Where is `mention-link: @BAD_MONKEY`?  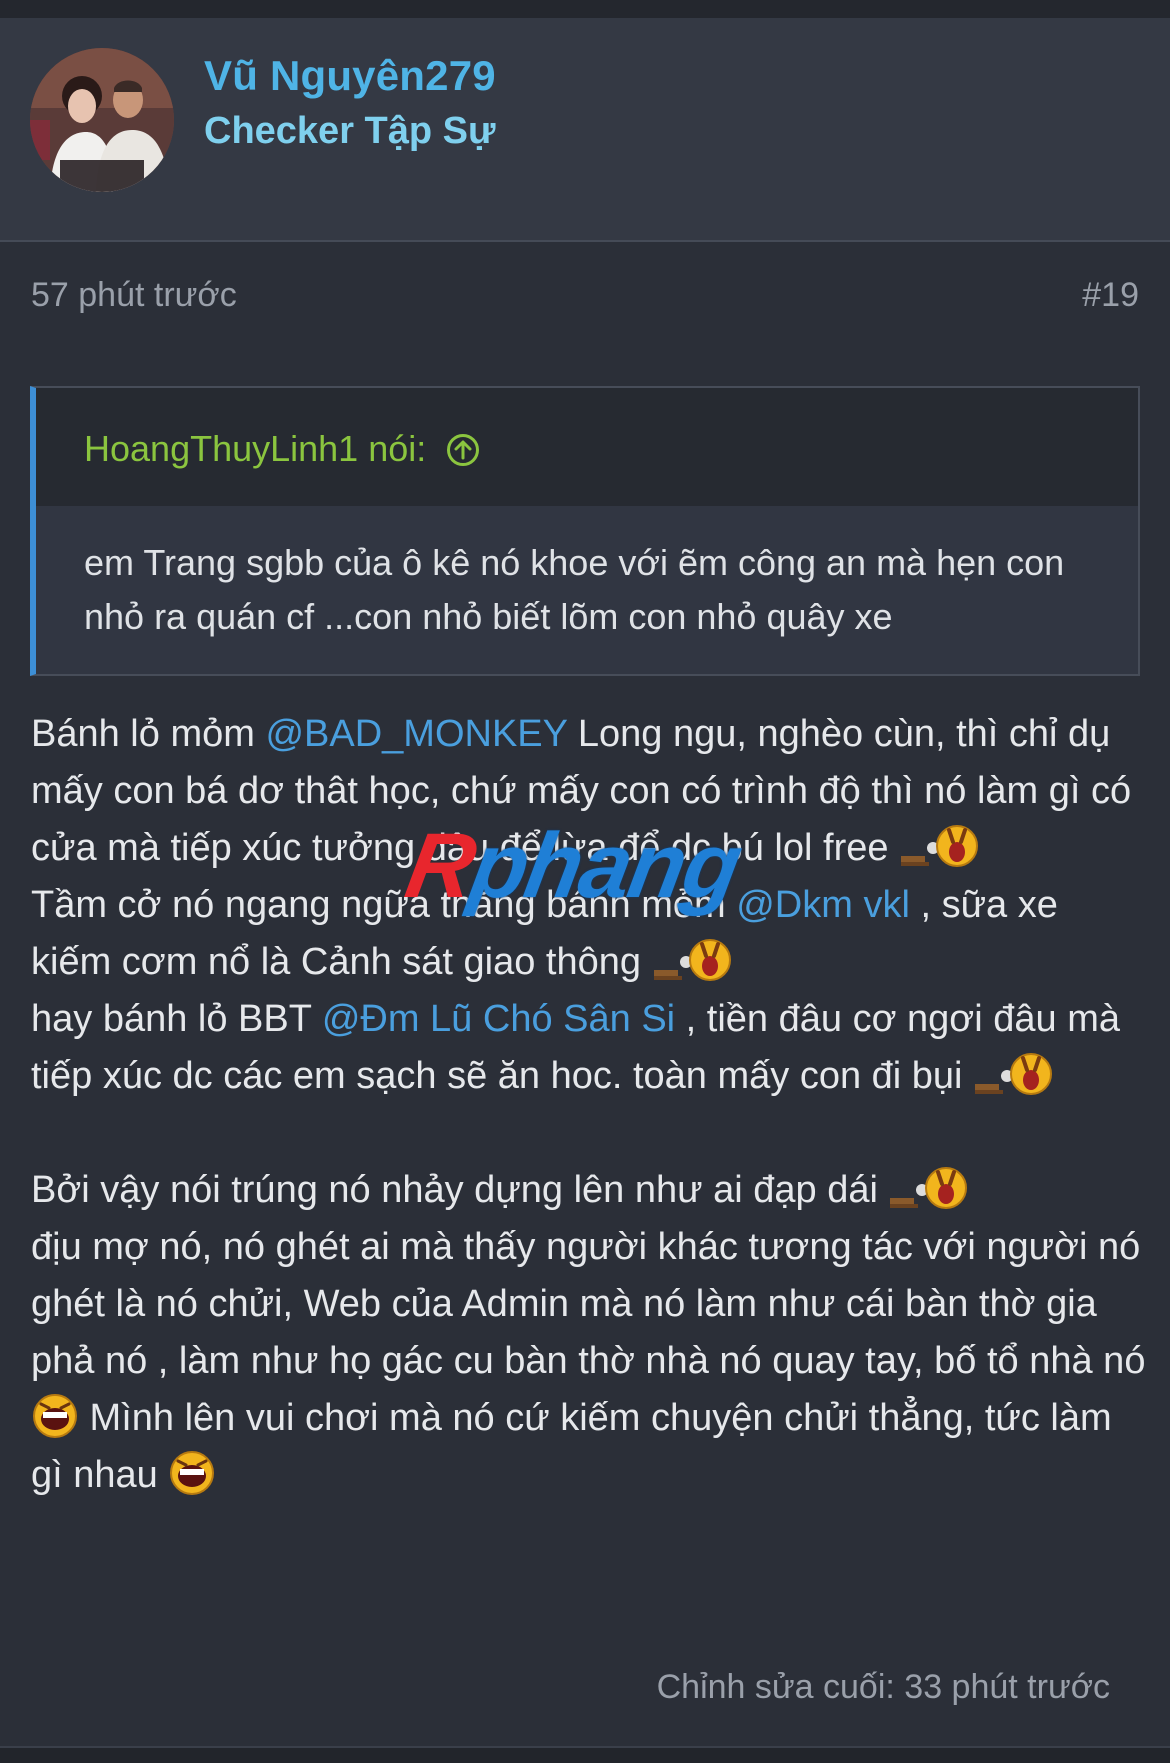 mention-link: @BAD_MONKEY is located at coordinates (416, 734).